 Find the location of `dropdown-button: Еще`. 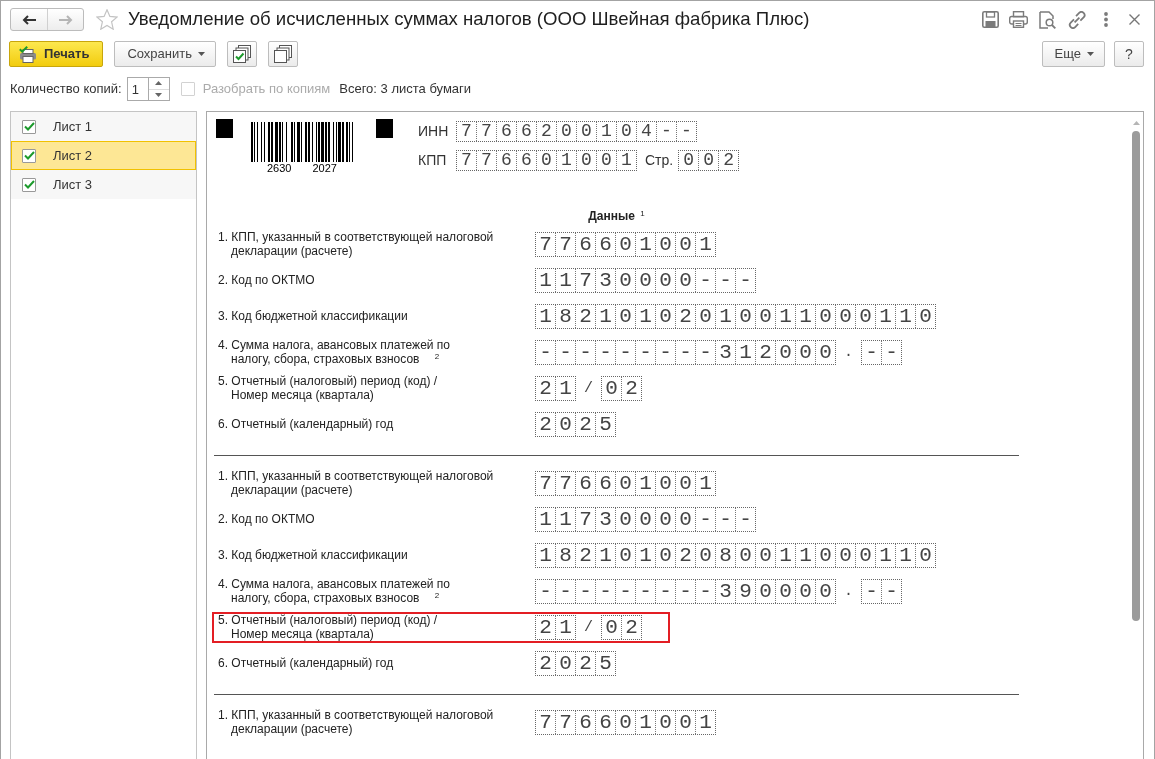

dropdown-button: Еще is located at coordinates (1073, 54).